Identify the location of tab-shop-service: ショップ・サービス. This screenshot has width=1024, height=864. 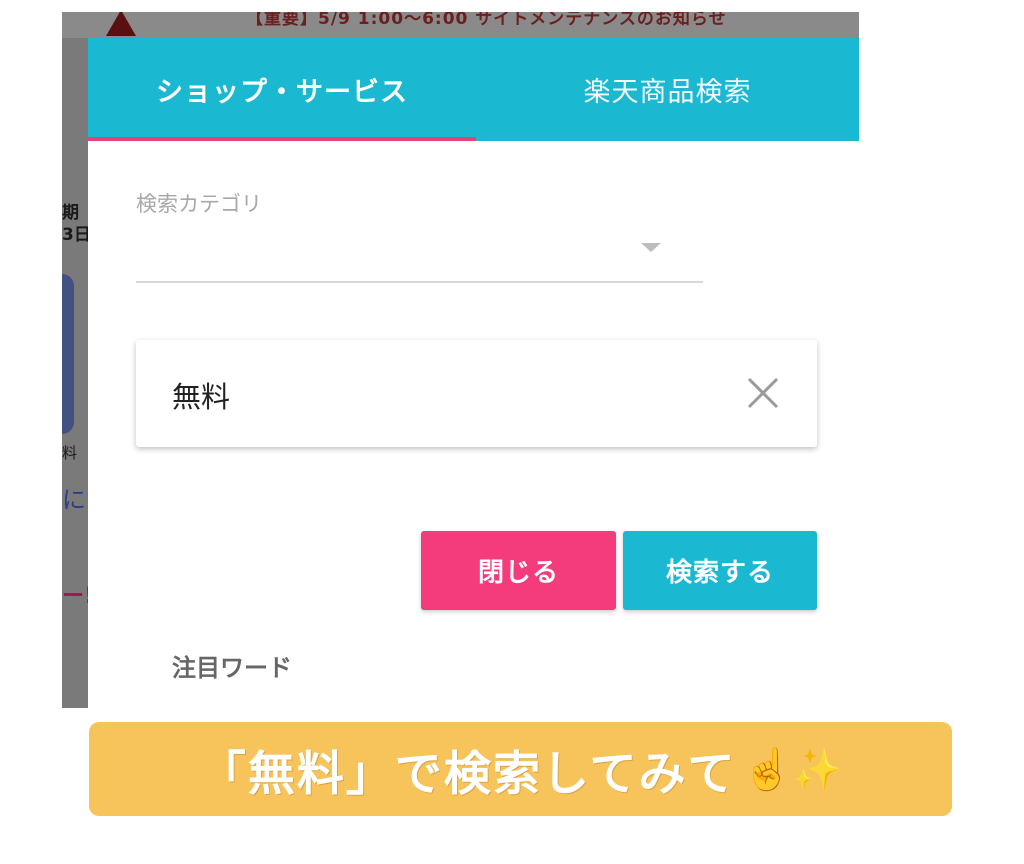
(282, 89).